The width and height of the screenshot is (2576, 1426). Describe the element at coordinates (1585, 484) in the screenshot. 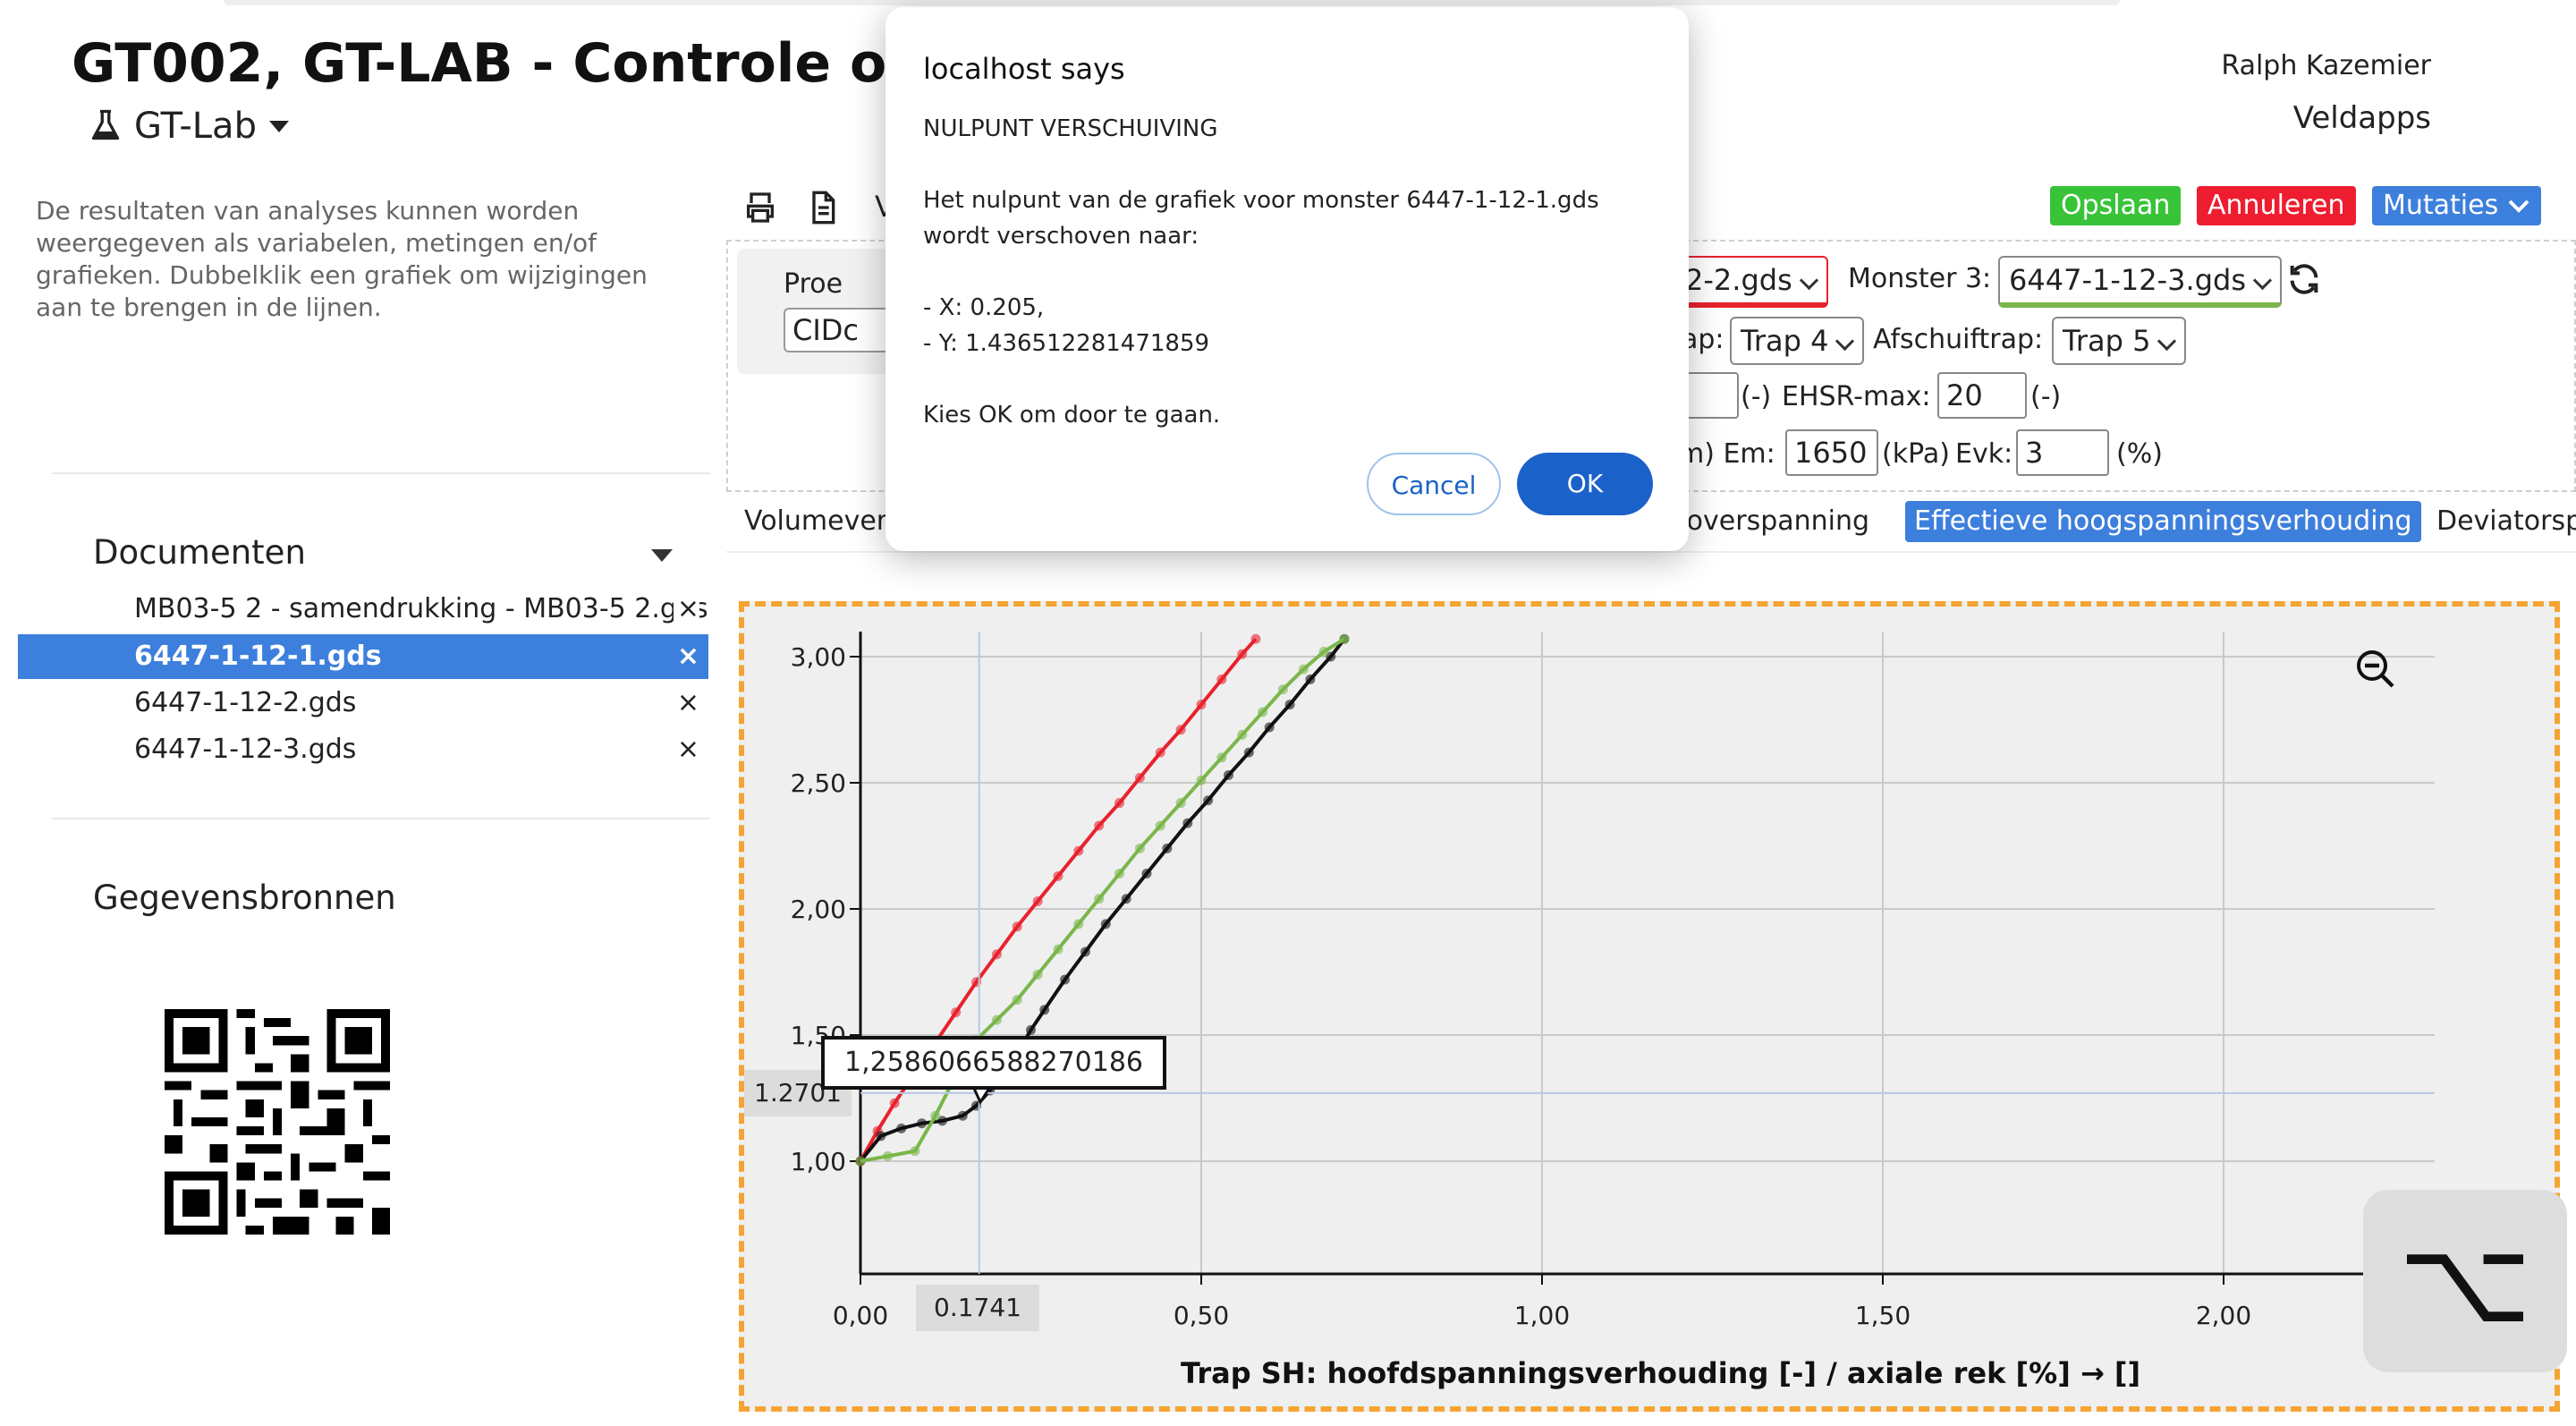

I see `dialog-ok-button: OK` at that location.